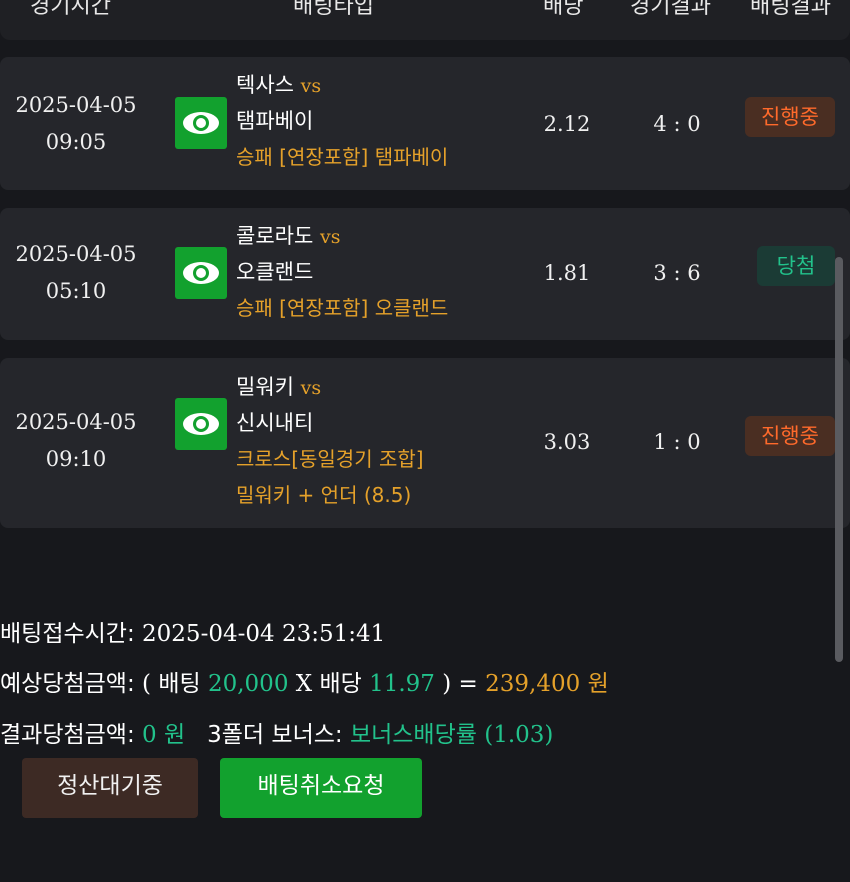 Image resolution: width=850 pixels, height=882 pixels. I want to click on away-team: 오클랜드, so click(275, 272).